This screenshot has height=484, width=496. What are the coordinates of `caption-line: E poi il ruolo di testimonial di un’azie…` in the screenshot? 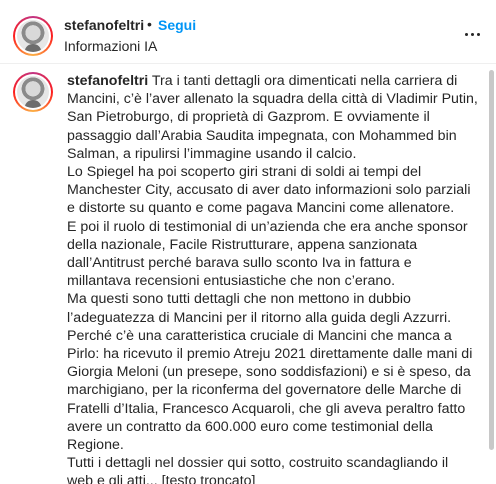 It's located at (267, 226).